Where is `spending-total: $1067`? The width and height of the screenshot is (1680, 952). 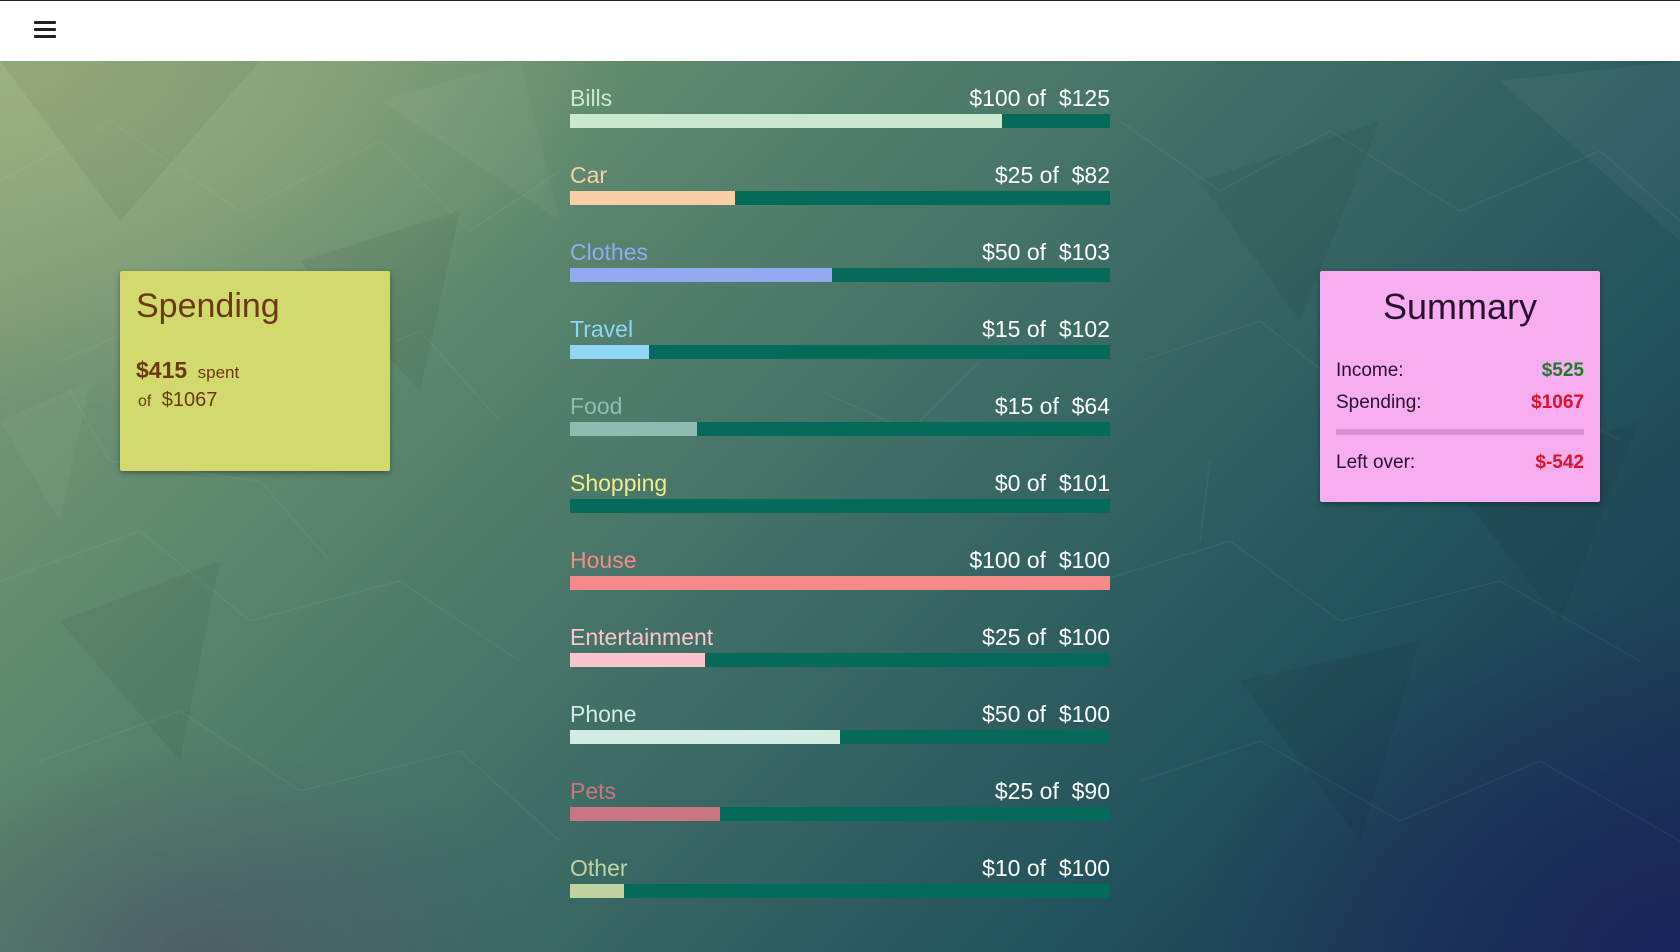
spending-total: $1067 is located at coordinates (189, 400).